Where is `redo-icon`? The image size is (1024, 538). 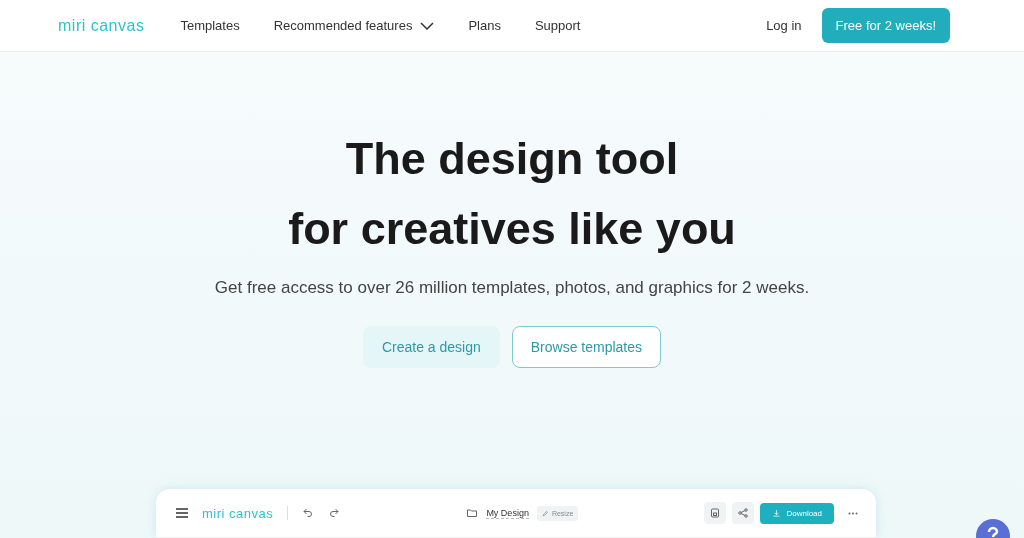
redo-icon is located at coordinates (334, 513).